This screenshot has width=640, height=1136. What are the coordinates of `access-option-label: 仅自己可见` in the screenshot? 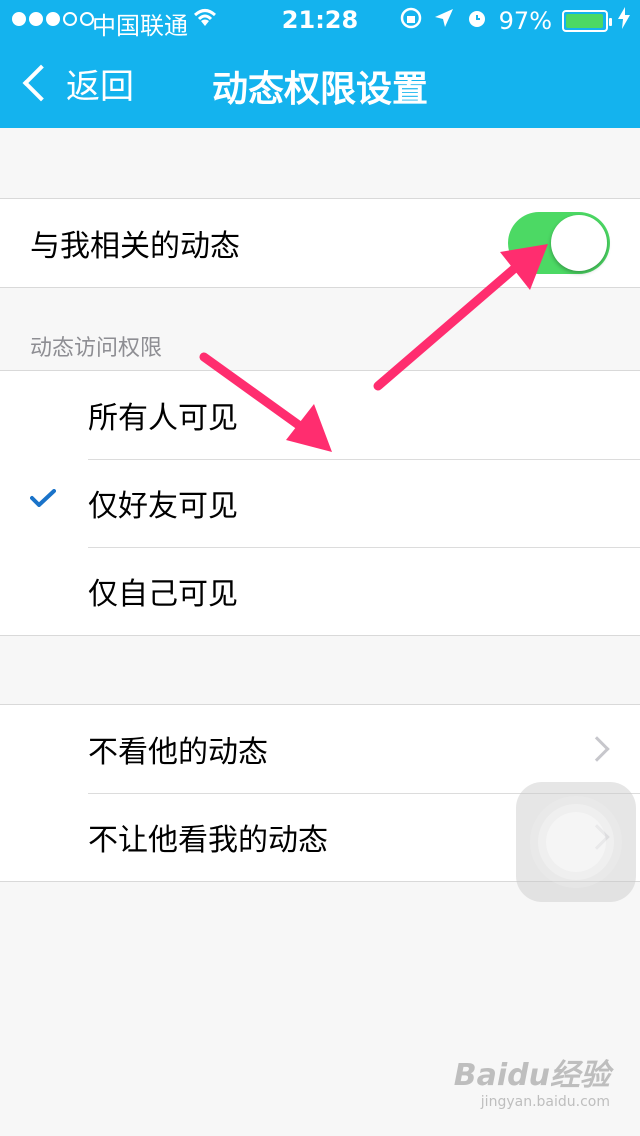 It's located at (163, 594).